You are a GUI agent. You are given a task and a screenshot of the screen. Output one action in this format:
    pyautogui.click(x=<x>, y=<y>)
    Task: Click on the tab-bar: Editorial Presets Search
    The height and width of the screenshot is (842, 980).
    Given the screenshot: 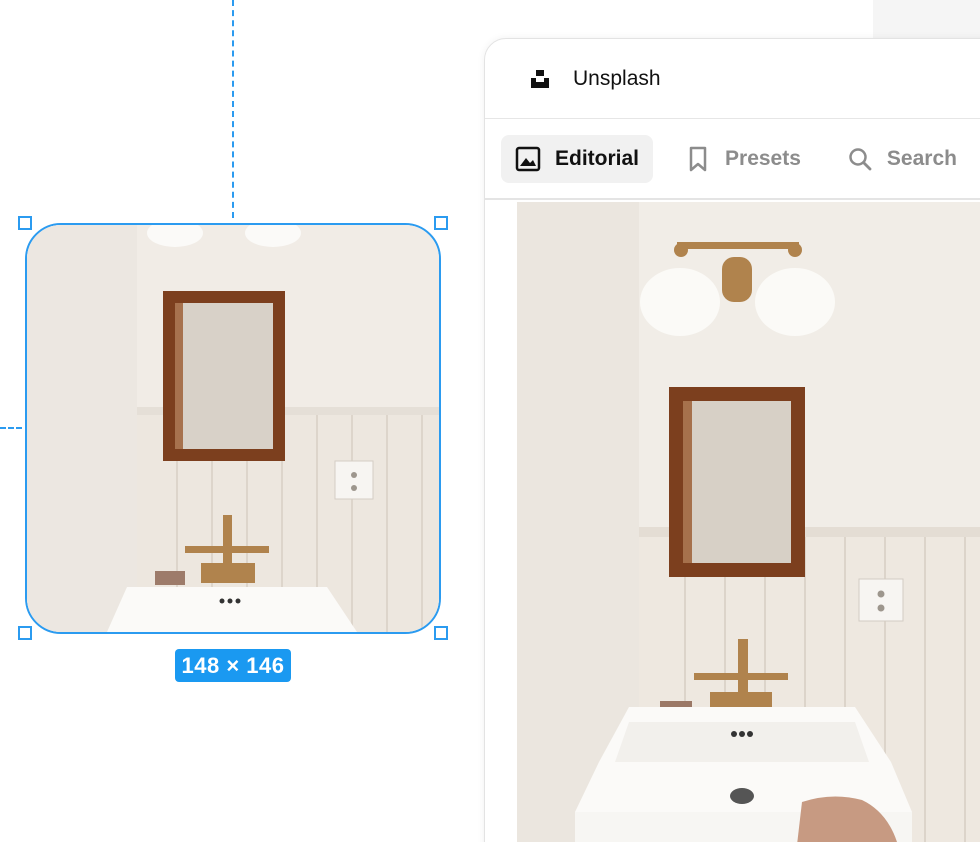 What is the action you would take?
    pyautogui.click(x=732, y=159)
    